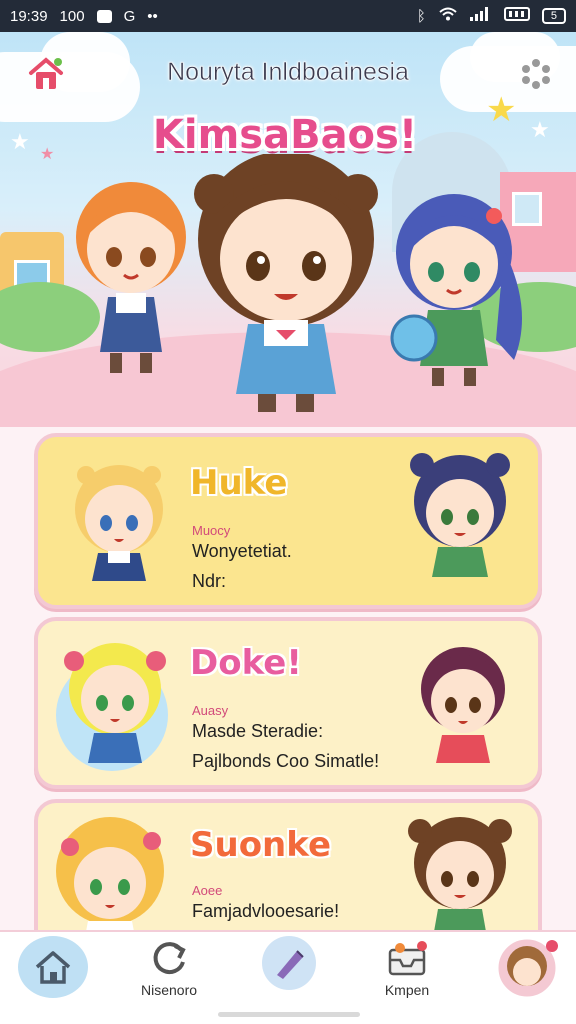 The width and height of the screenshot is (576, 1024). I want to click on notification-icon, so click(104, 16).